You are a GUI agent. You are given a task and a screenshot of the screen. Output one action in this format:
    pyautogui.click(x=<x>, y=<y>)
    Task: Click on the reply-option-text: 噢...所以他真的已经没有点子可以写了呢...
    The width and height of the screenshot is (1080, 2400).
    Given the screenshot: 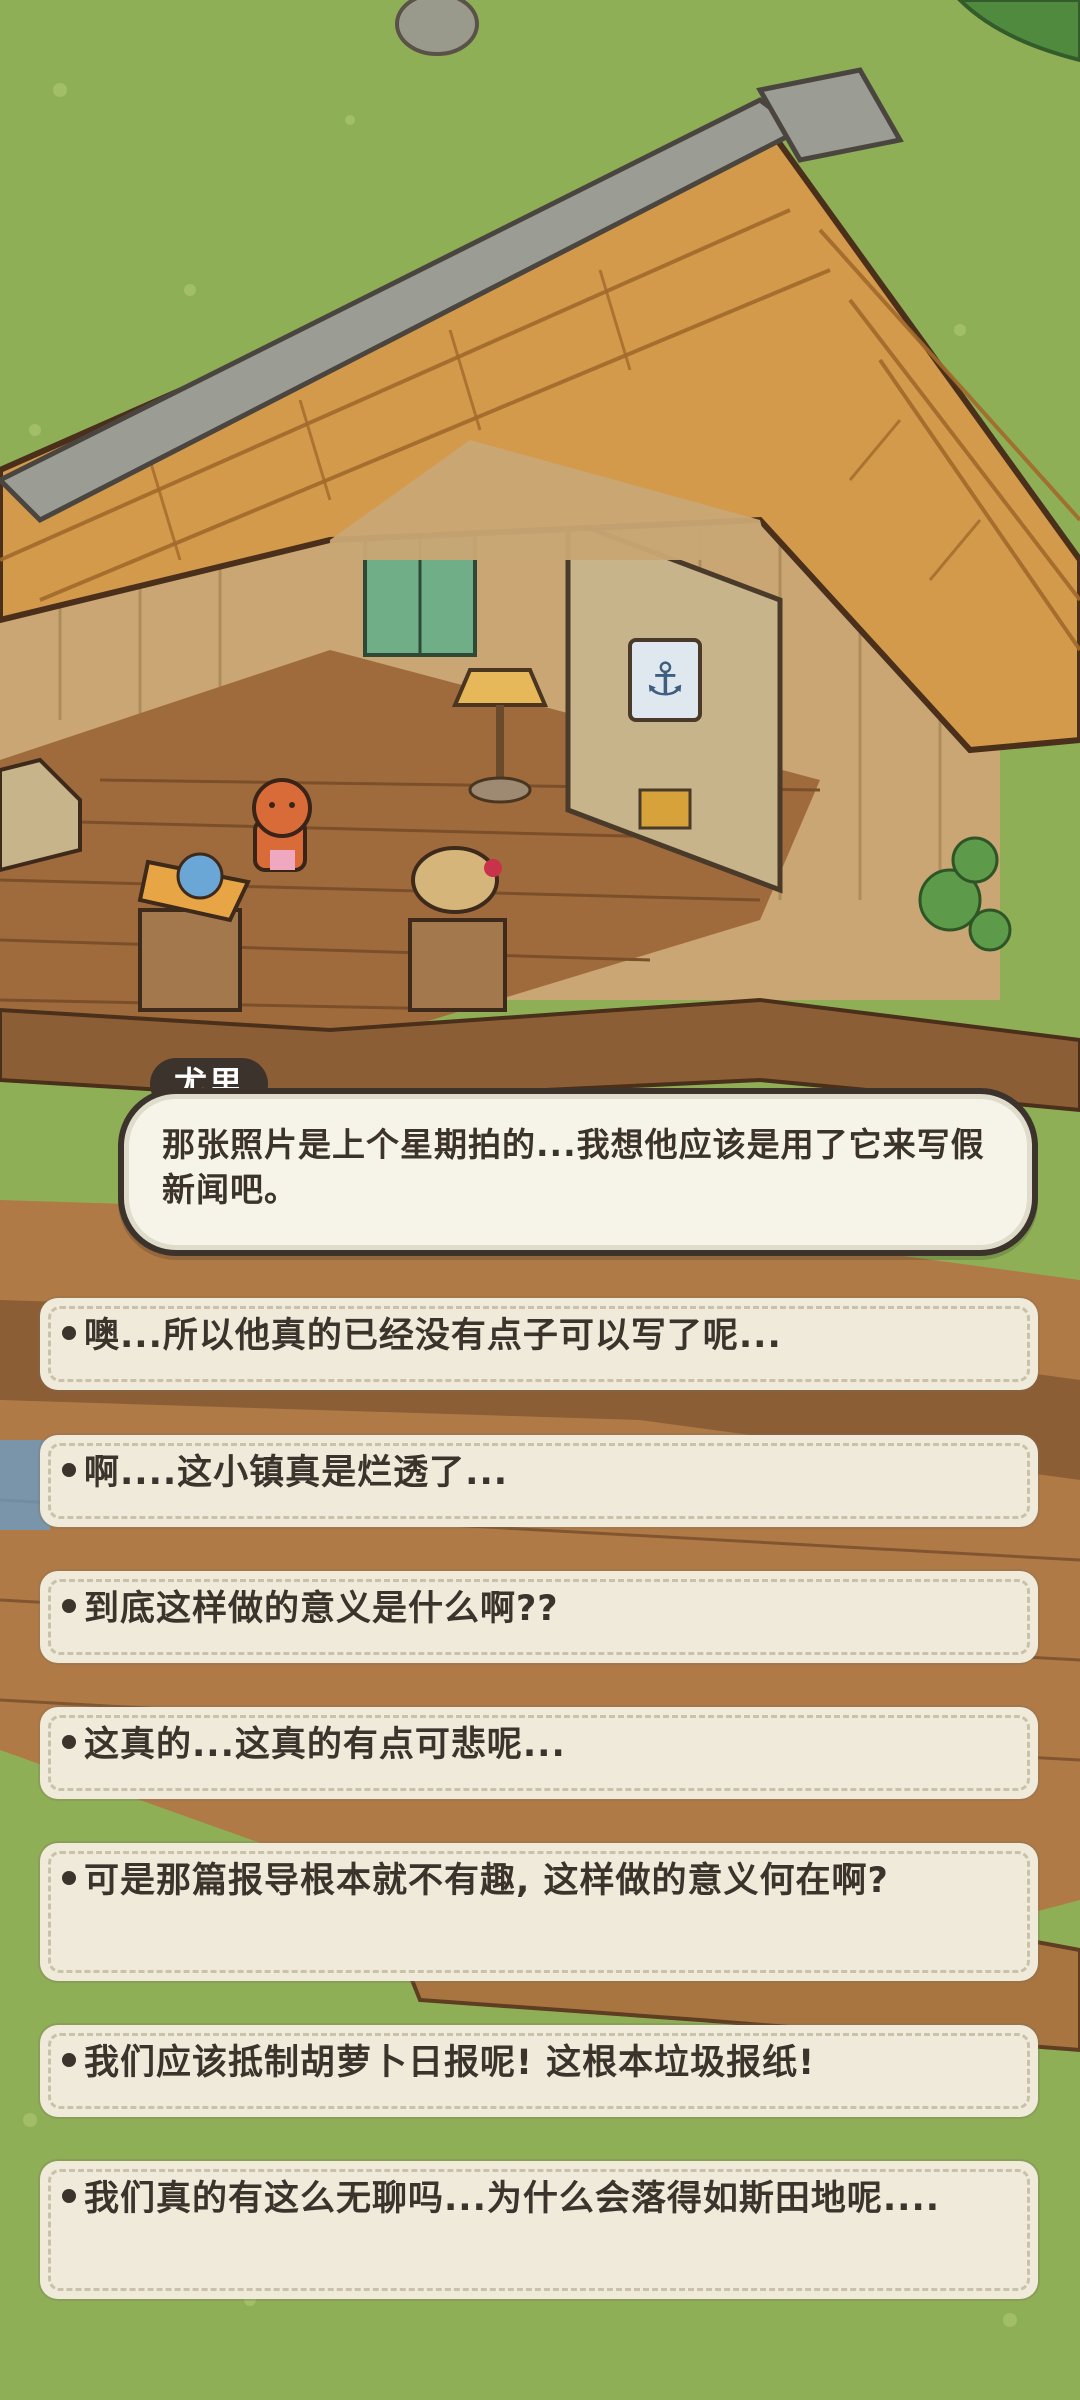 What is the action you would take?
    pyautogui.click(x=433, y=1336)
    